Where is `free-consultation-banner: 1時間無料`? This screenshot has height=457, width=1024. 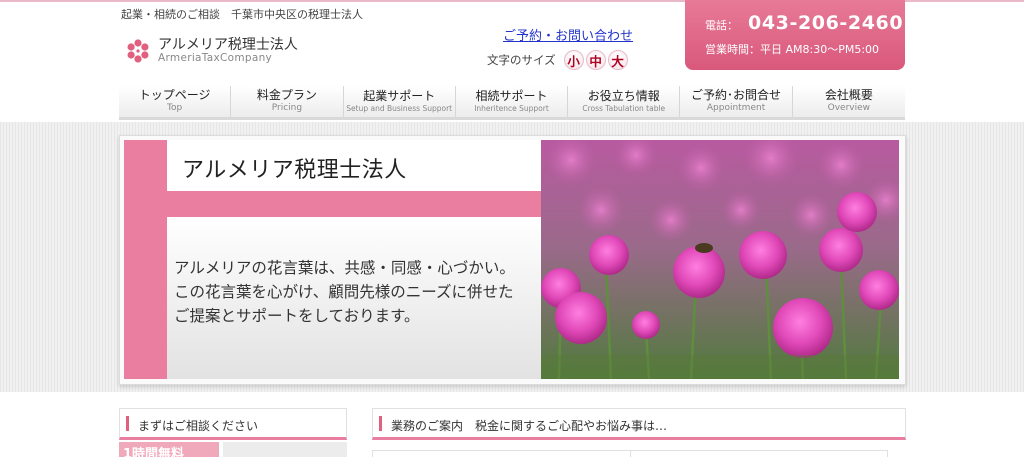 free-consultation-banner: 1時間無料 is located at coordinates (233, 449).